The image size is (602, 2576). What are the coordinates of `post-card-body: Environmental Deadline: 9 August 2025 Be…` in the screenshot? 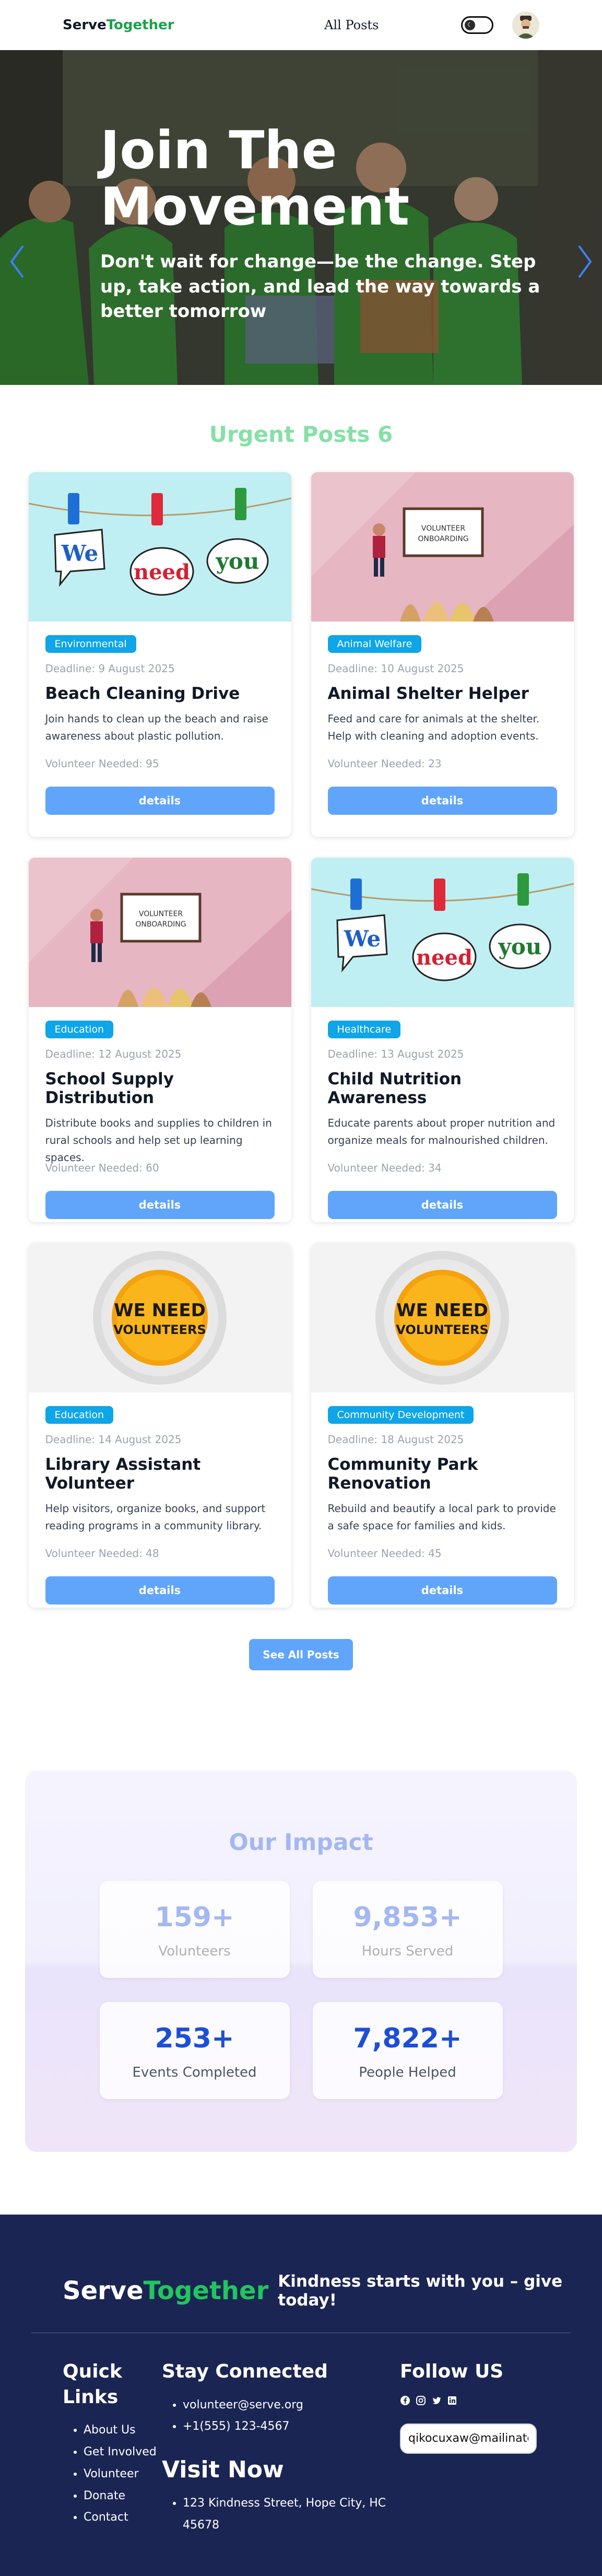 It's located at (160, 725).